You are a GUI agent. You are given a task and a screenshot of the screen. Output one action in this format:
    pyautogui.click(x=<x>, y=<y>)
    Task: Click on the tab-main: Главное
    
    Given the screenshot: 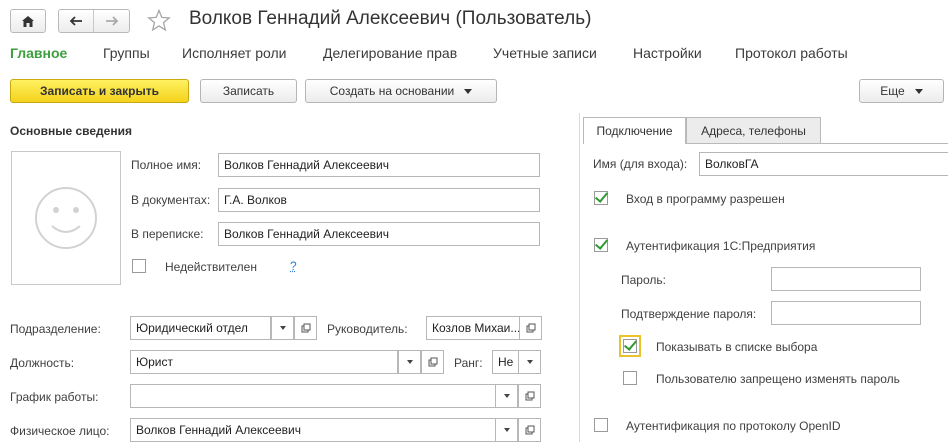 What is the action you would take?
    pyautogui.click(x=38, y=53)
    